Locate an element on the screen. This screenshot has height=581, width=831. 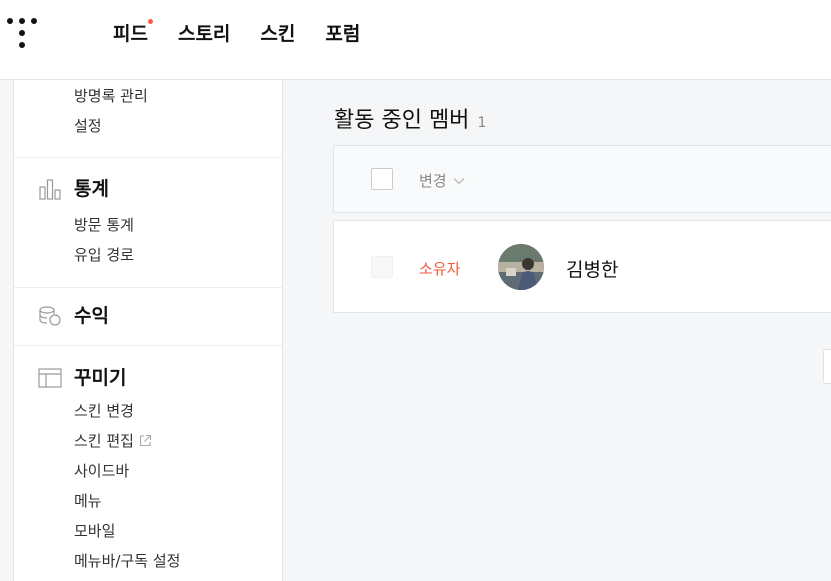
top-header: 피드 스토리 스킨 포럼 is located at coordinates (415, 40).